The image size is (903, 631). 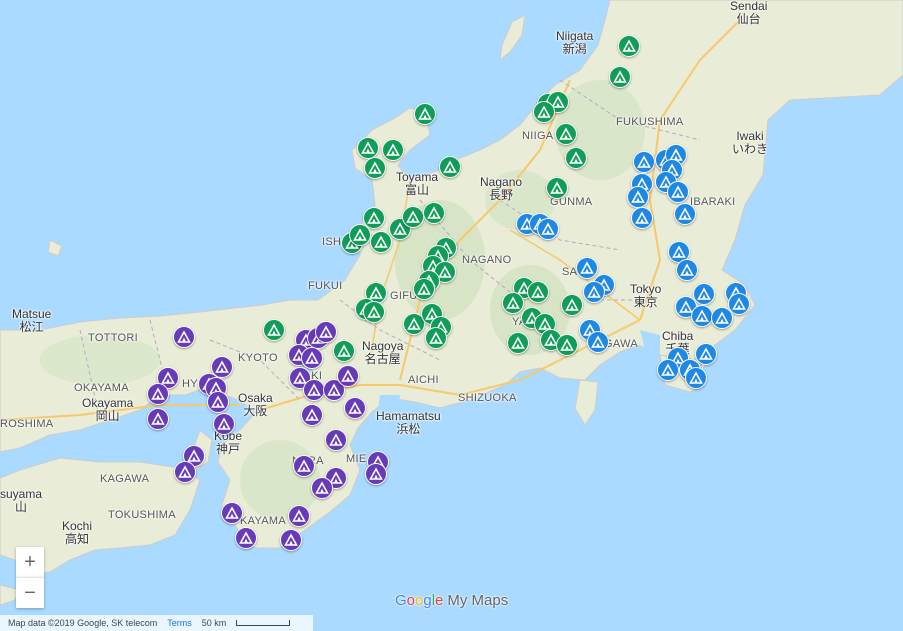 What do you see at coordinates (83, 623) in the screenshot?
I see `attribution-text: Map data ©2019 Google, SK telecom` at bounding box center [83, 623].